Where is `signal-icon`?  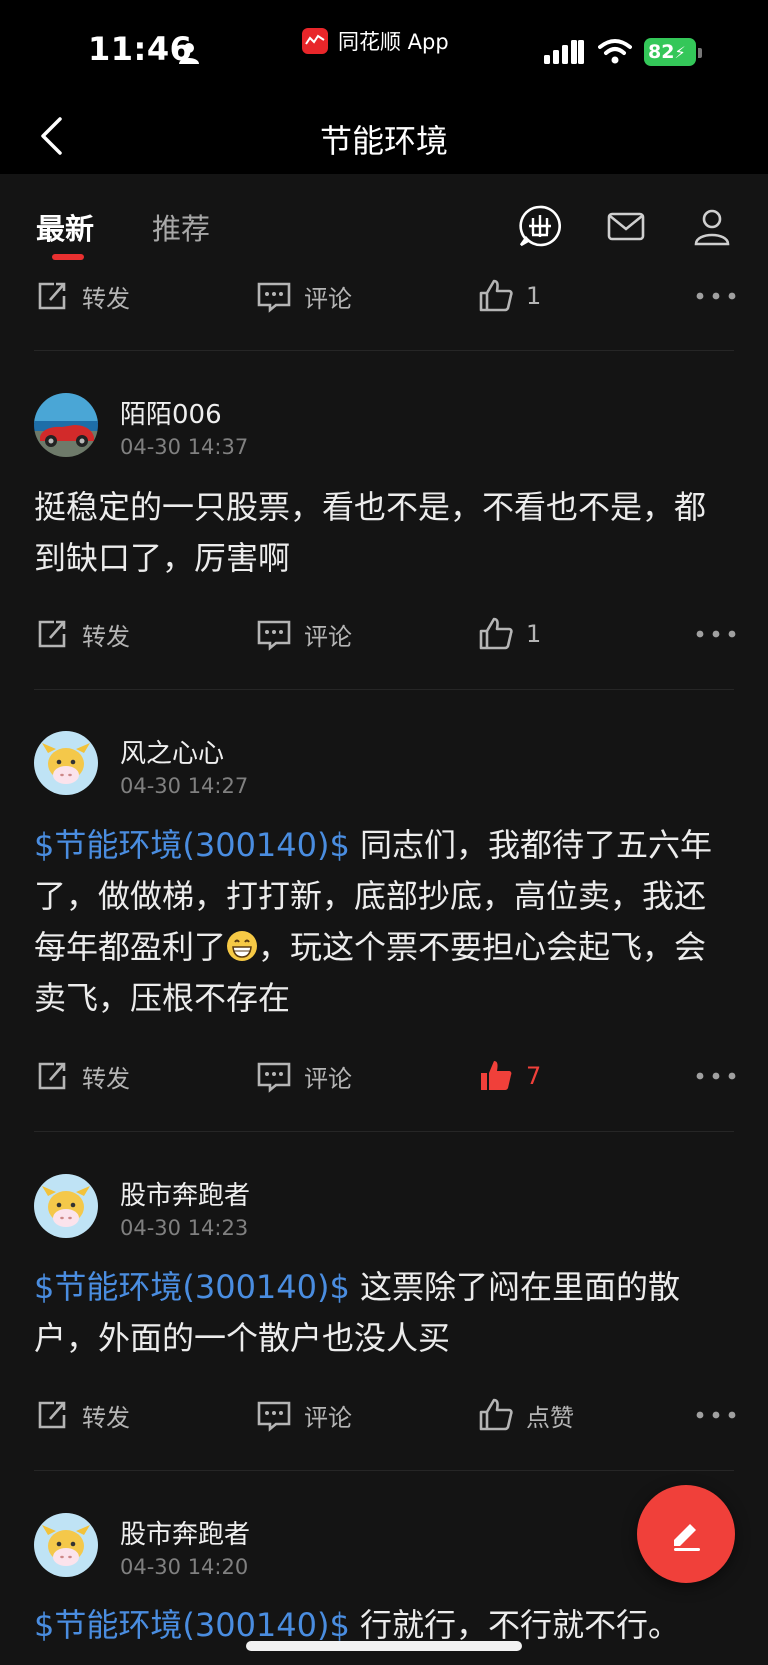
signal-icon is located at coordinates (564, 52).